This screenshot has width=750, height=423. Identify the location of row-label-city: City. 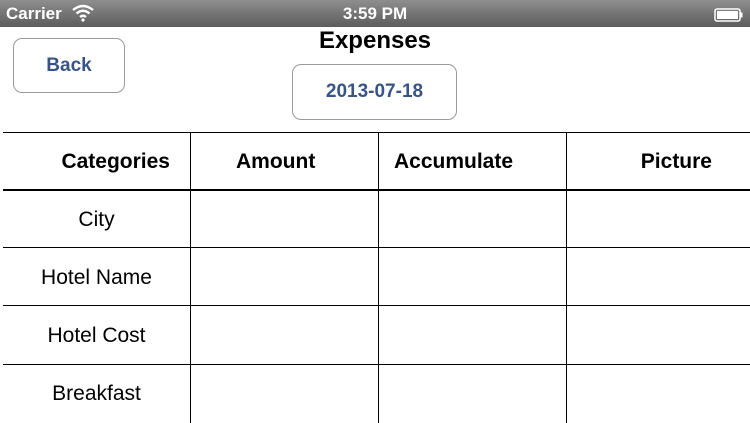
(96, 219).